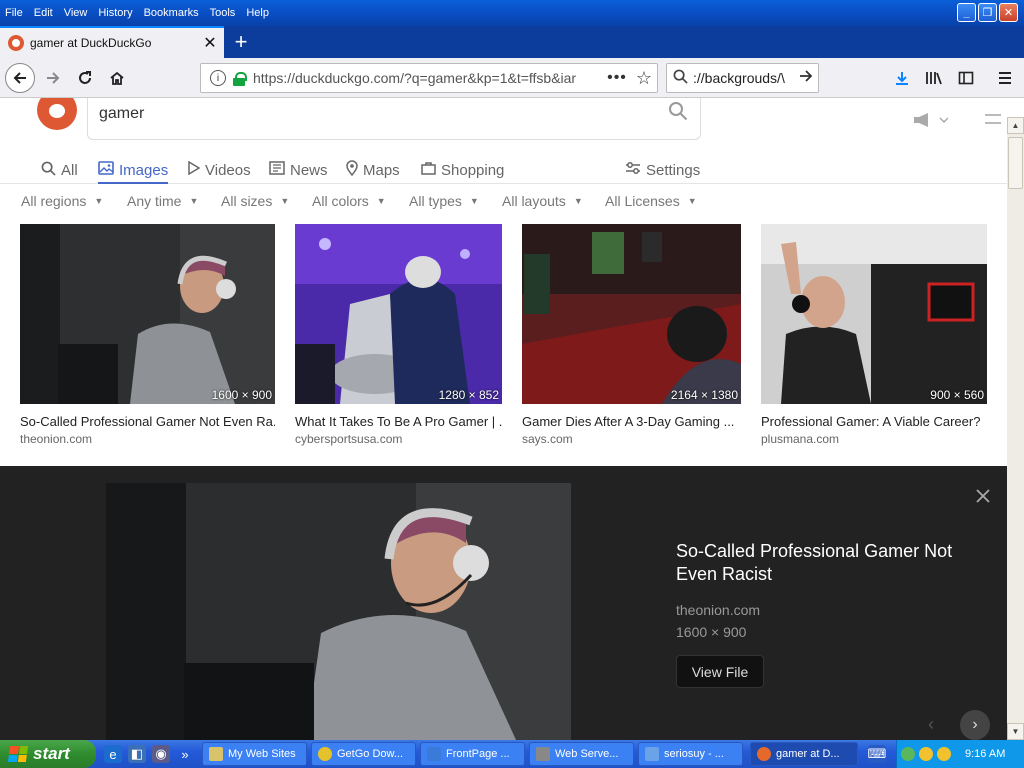 The height and width of the screenshot is (768, 1024). I want to click on filter-size: All sizes ▼, so click(255, 201).